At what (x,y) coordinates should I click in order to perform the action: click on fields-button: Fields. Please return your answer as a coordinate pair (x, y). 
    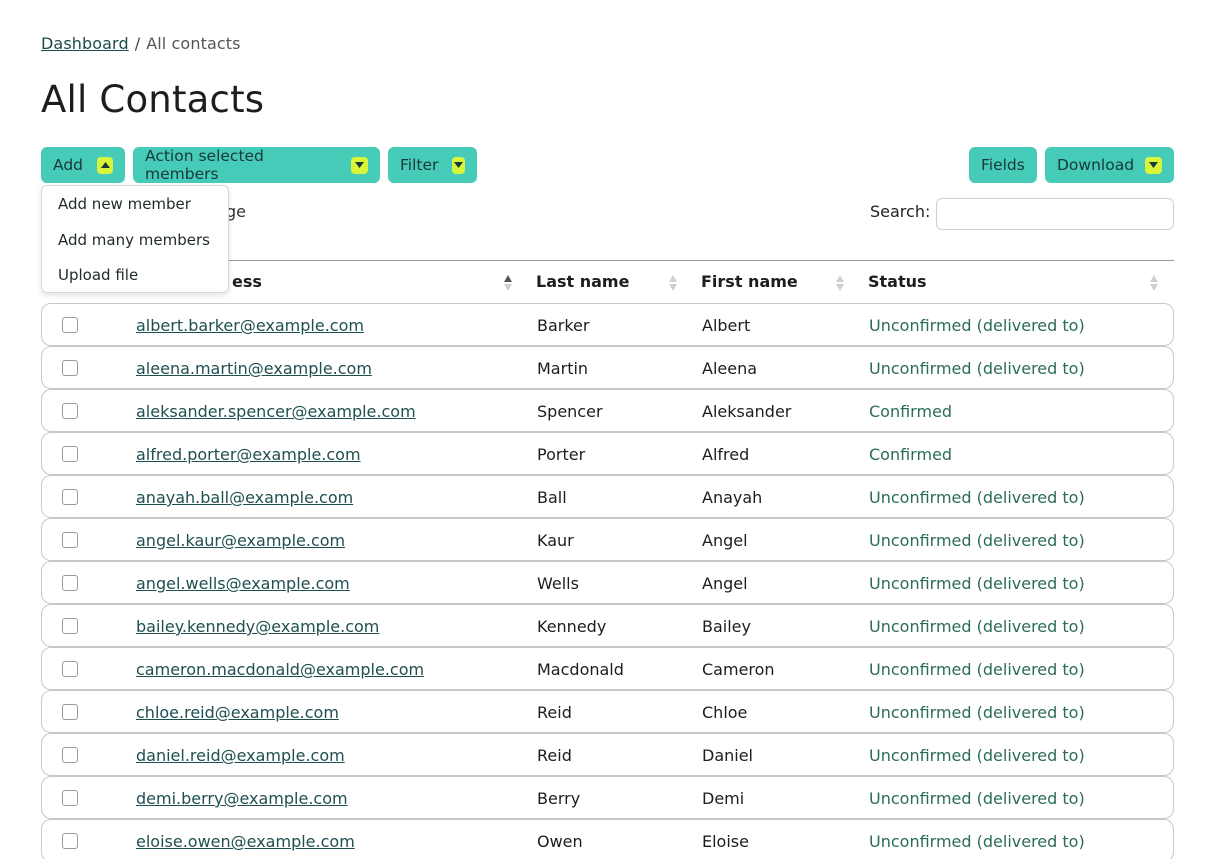
    Looking at the image, I should click on (1003, 165).